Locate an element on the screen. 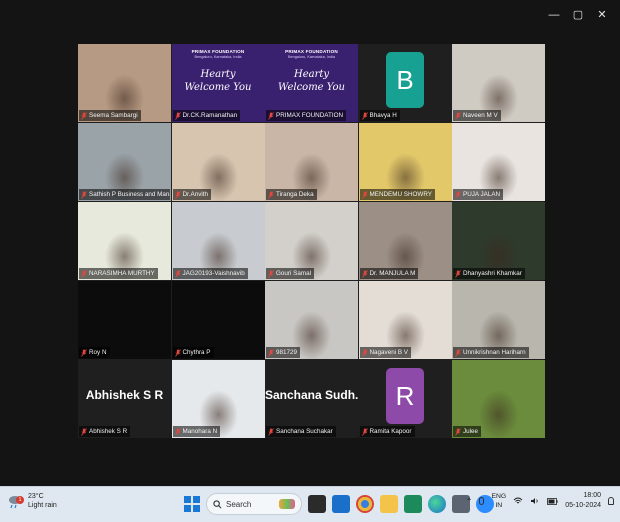 This screenshot has height=522, width=620. participant-name-tag: Sanchana Suchakar is located at coordinates (301, 431).